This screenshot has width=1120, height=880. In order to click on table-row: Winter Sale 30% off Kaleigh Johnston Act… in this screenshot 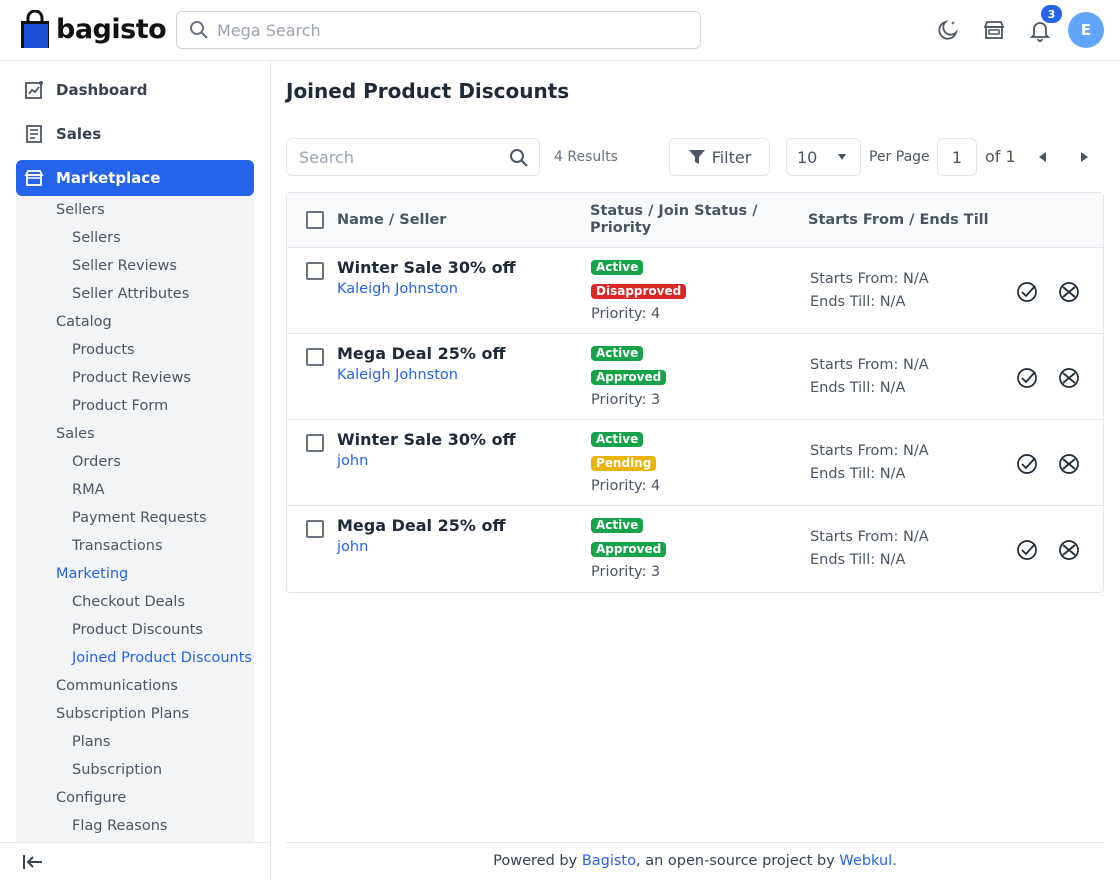, I will do `click(695, 291)`.